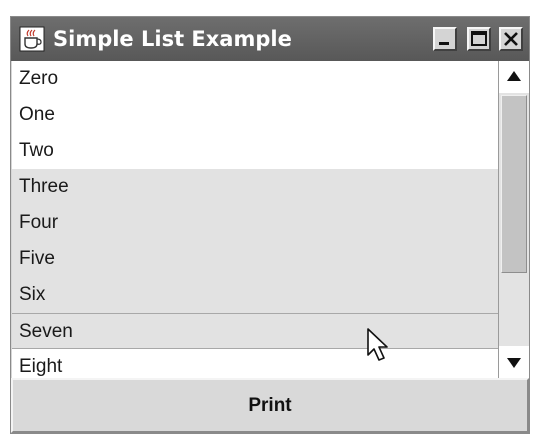 Image resolution: width=533 pixels, height=438 pixels. What do you see at coordinates (479, 39) in the screenshot?
I see `maximize-button` at bounding box center [479, 39].